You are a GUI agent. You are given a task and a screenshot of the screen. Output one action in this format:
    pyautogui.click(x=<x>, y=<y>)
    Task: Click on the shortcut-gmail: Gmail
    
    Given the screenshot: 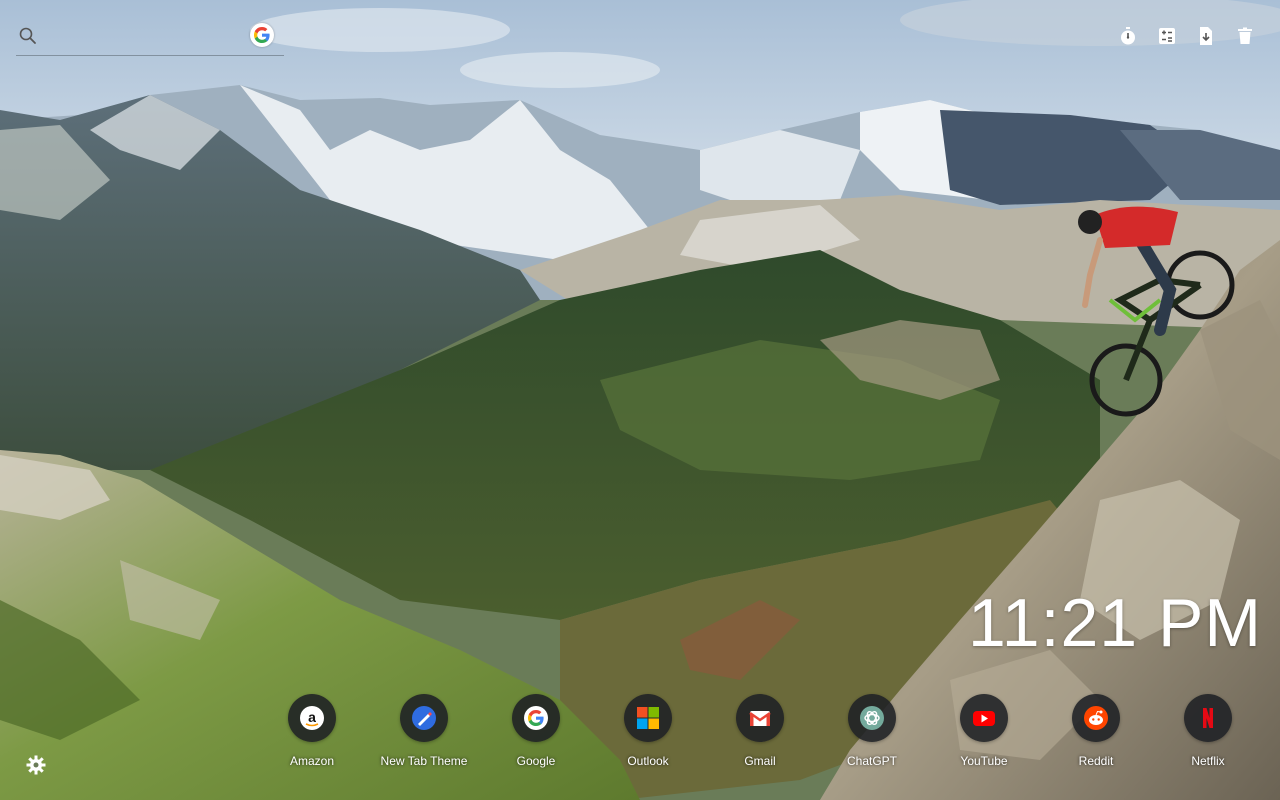 What is the action you would take?
    pyautogui.click(x=760, y=734)
    